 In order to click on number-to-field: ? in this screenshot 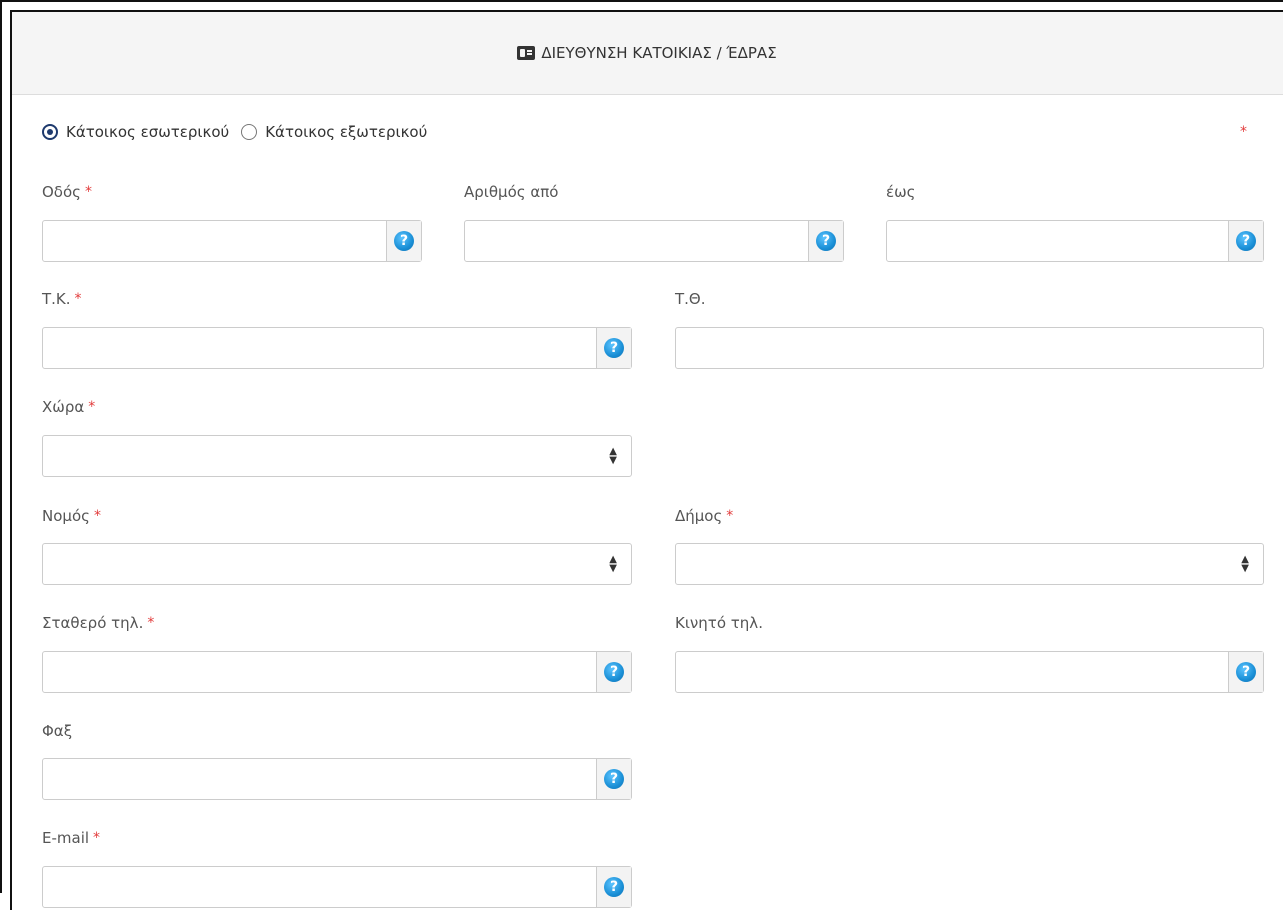, I will do `click(1075, 241)`.